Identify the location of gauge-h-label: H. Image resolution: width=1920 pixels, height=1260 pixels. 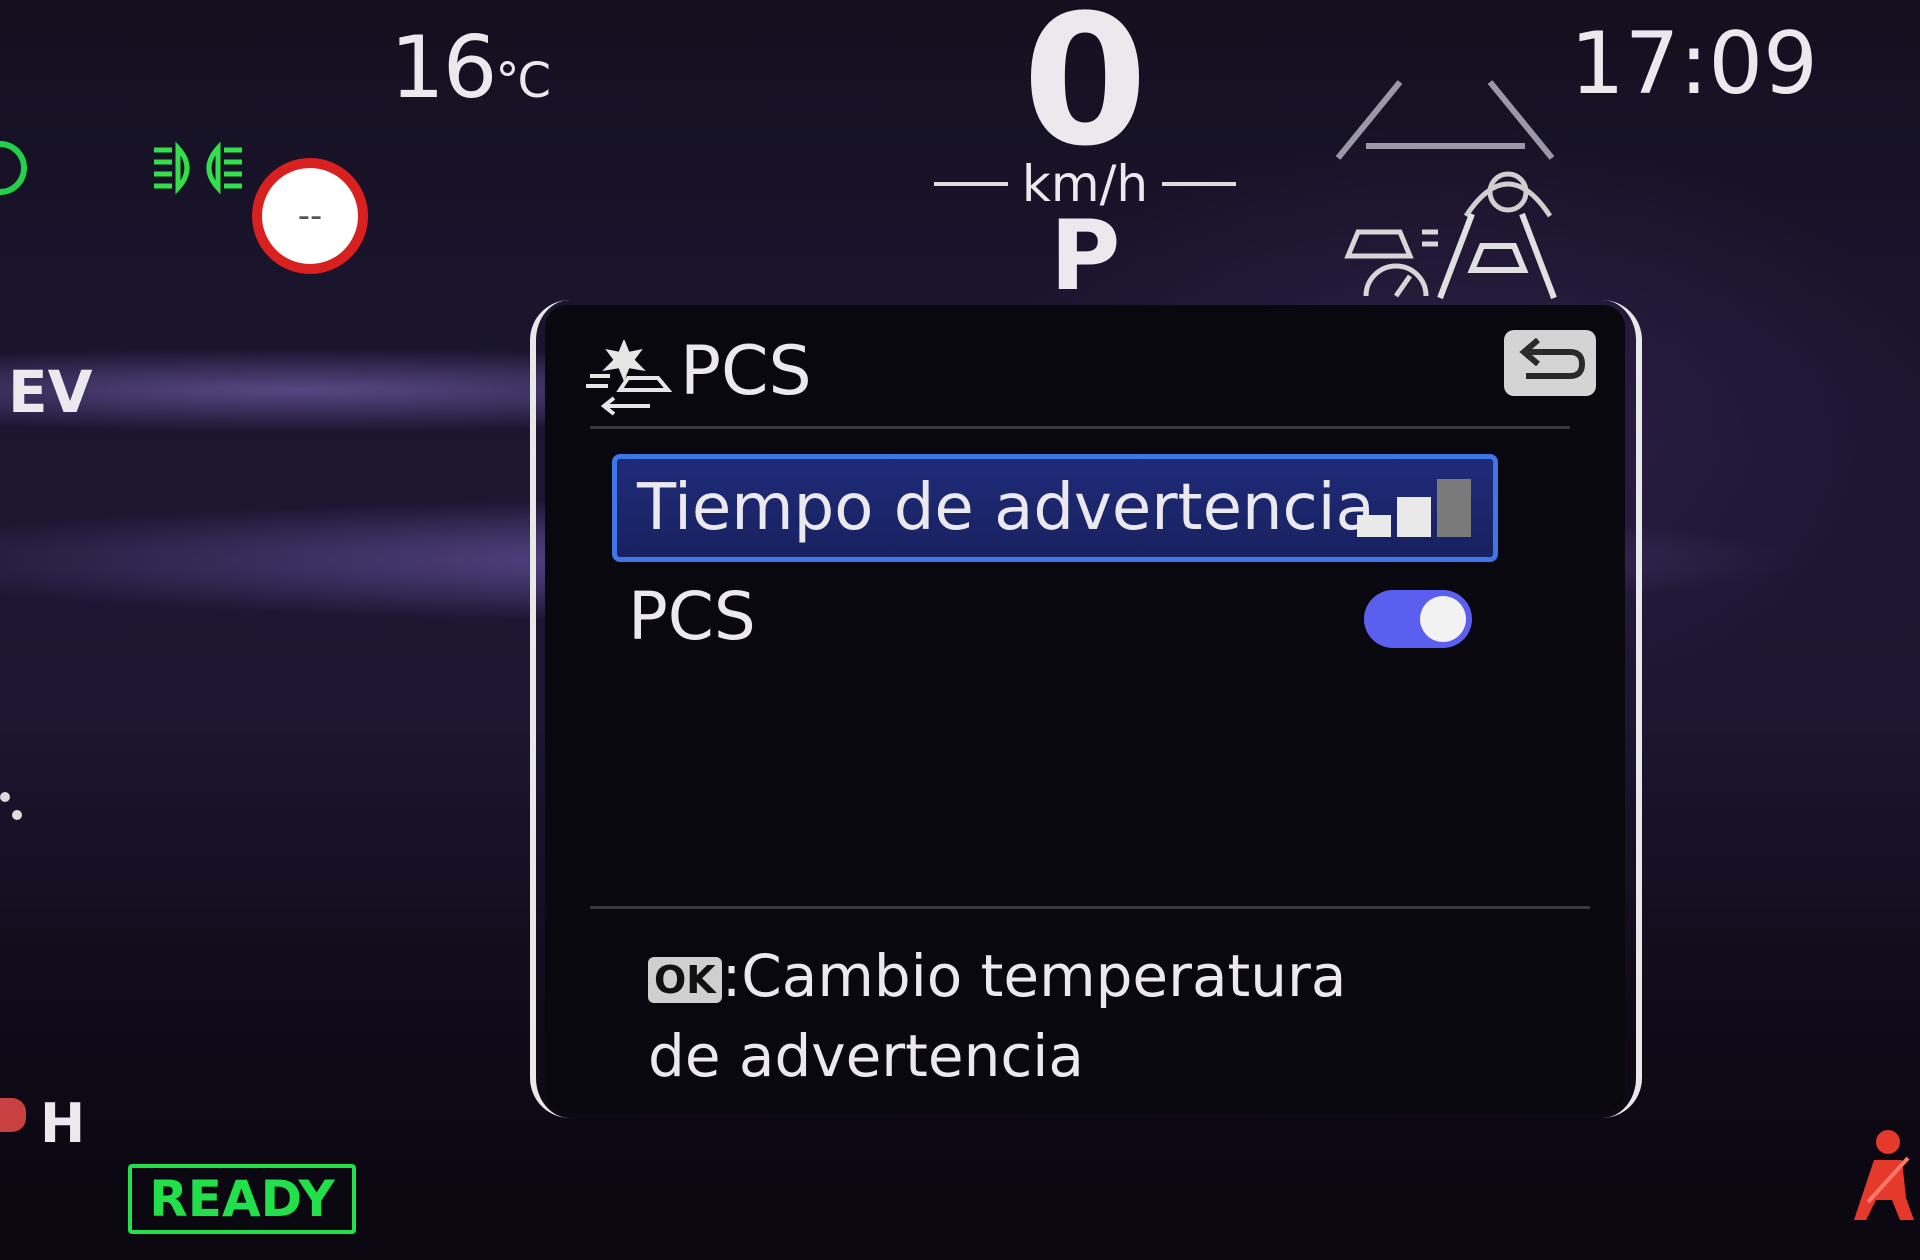
(63, 1123).